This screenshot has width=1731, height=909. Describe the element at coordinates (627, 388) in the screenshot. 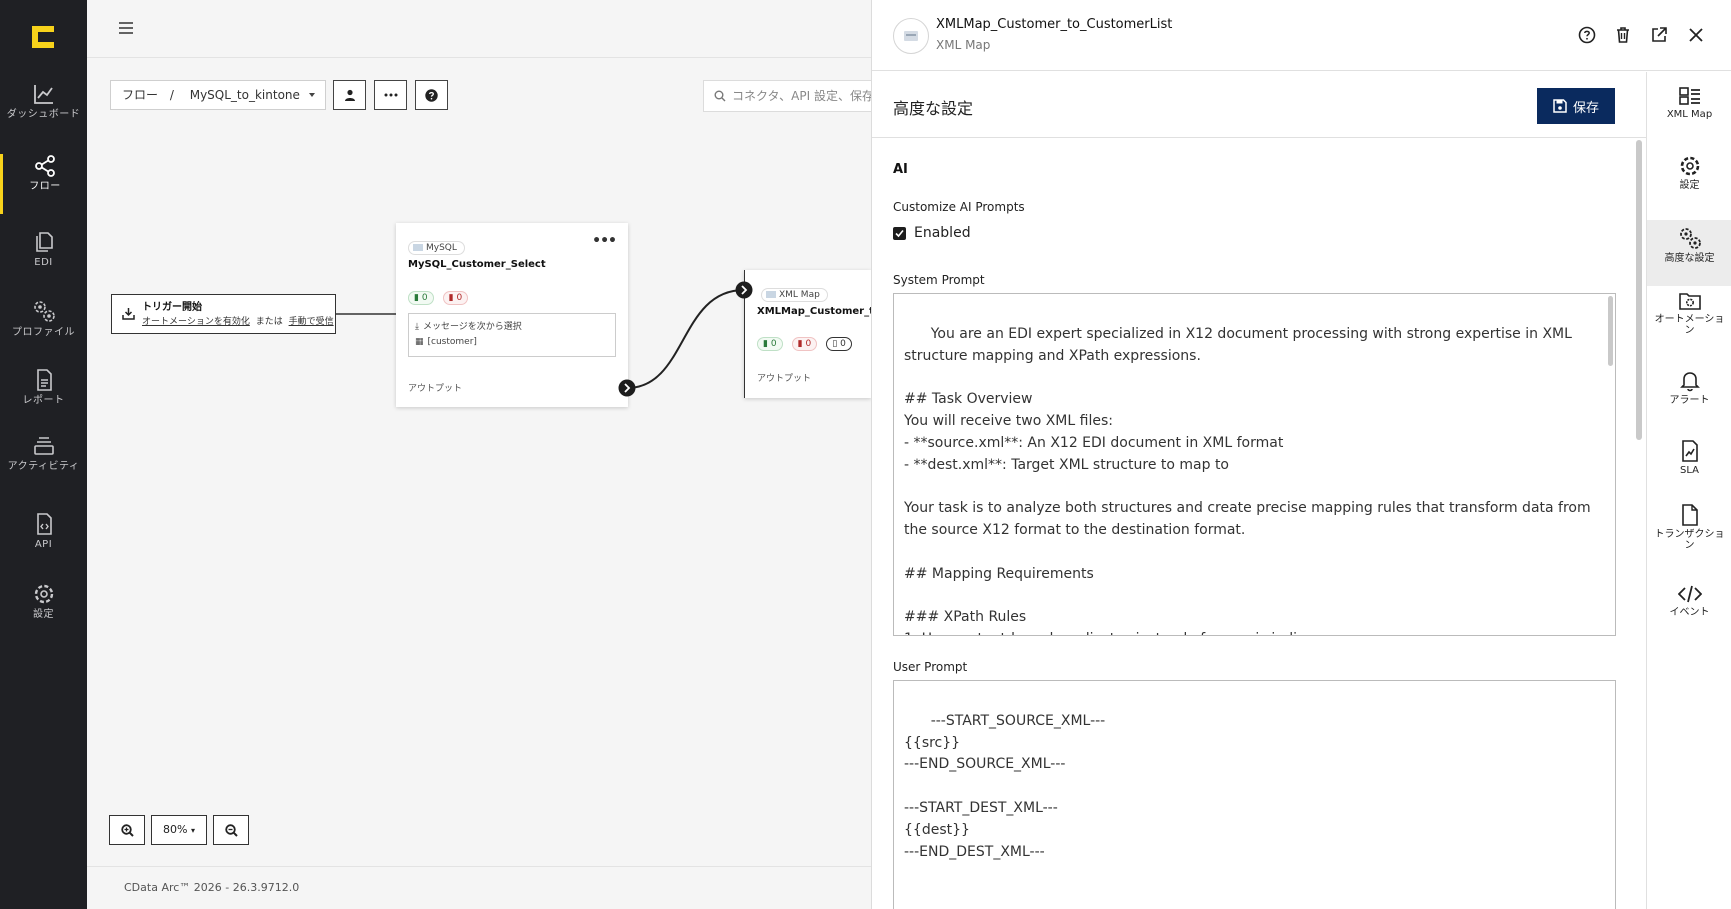

I see `output-port-icon` at that location.